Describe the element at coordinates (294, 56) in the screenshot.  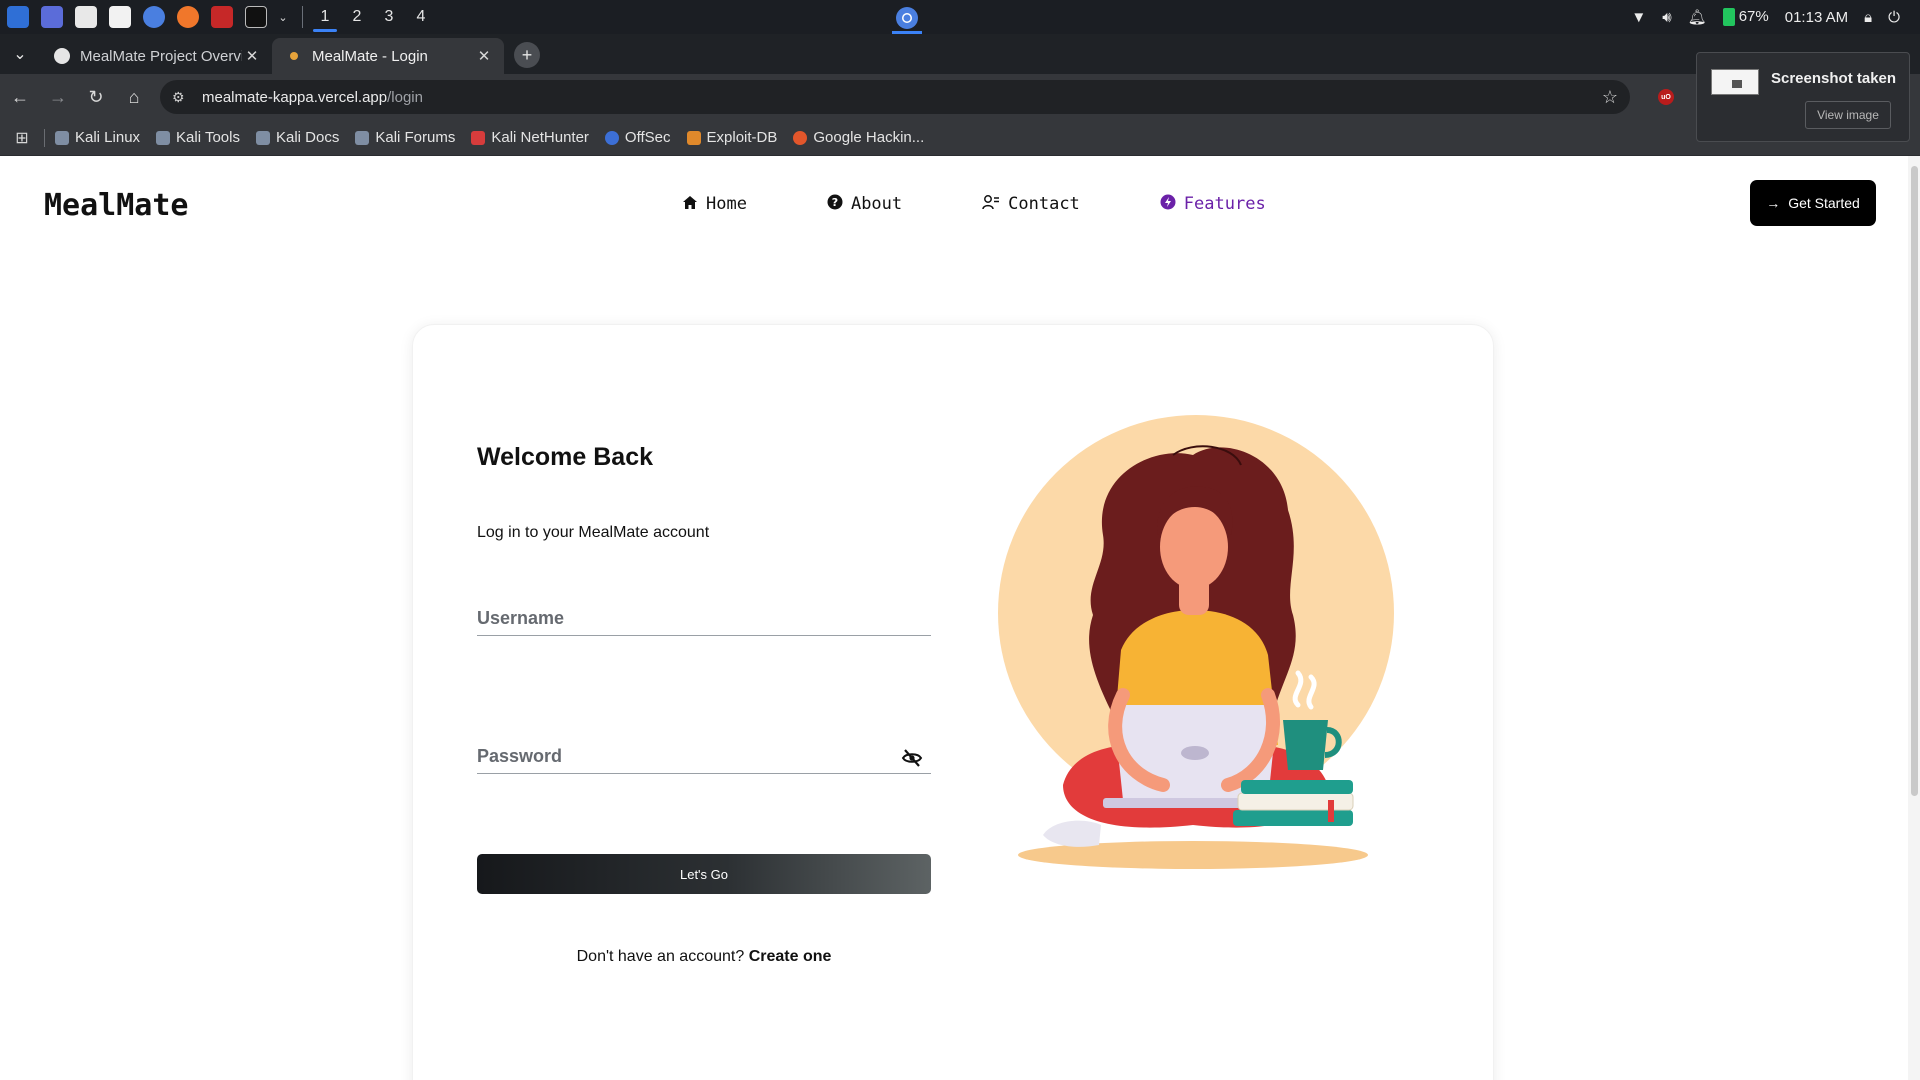
I see `mealmate-favicon-icon` at that location.